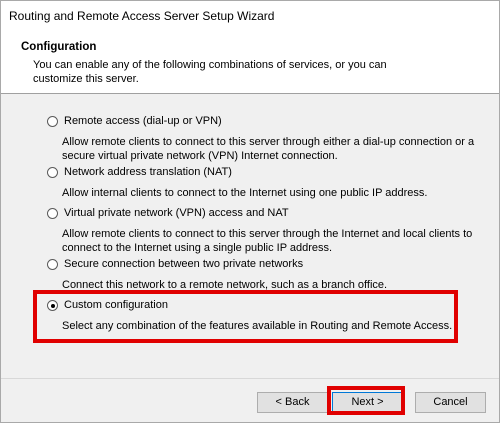 The width and height of the screenshot is (500, 423). Describe the element at coordinates (52, 172) in the screenshot. I see `radio-nat` at that location.